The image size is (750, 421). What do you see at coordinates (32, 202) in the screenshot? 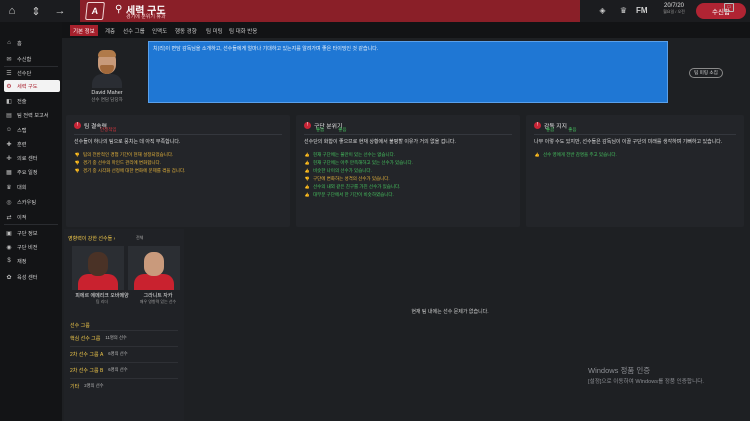
I see `sidebar-item: ◎ 스카우팅` at bounding box center [32, 202].